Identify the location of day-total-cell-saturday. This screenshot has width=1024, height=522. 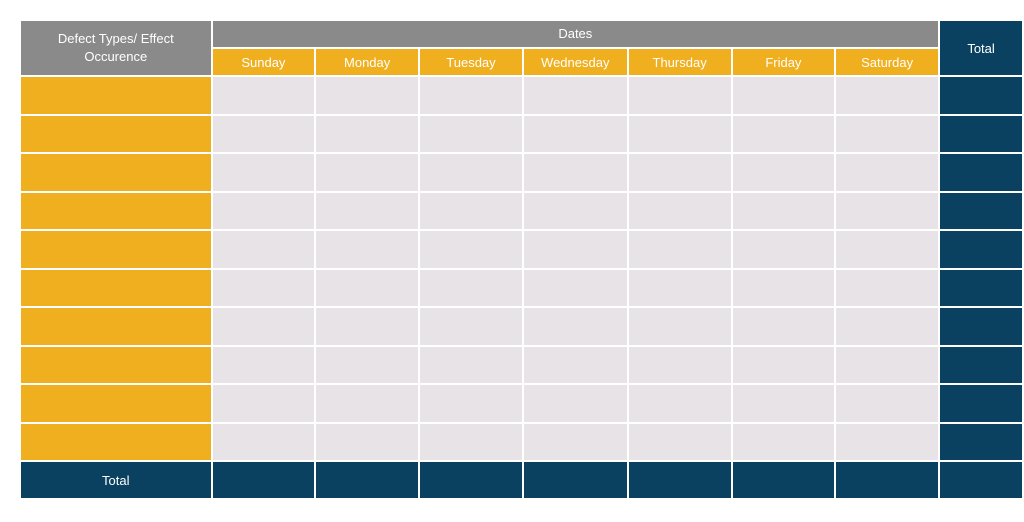
(887, 480).